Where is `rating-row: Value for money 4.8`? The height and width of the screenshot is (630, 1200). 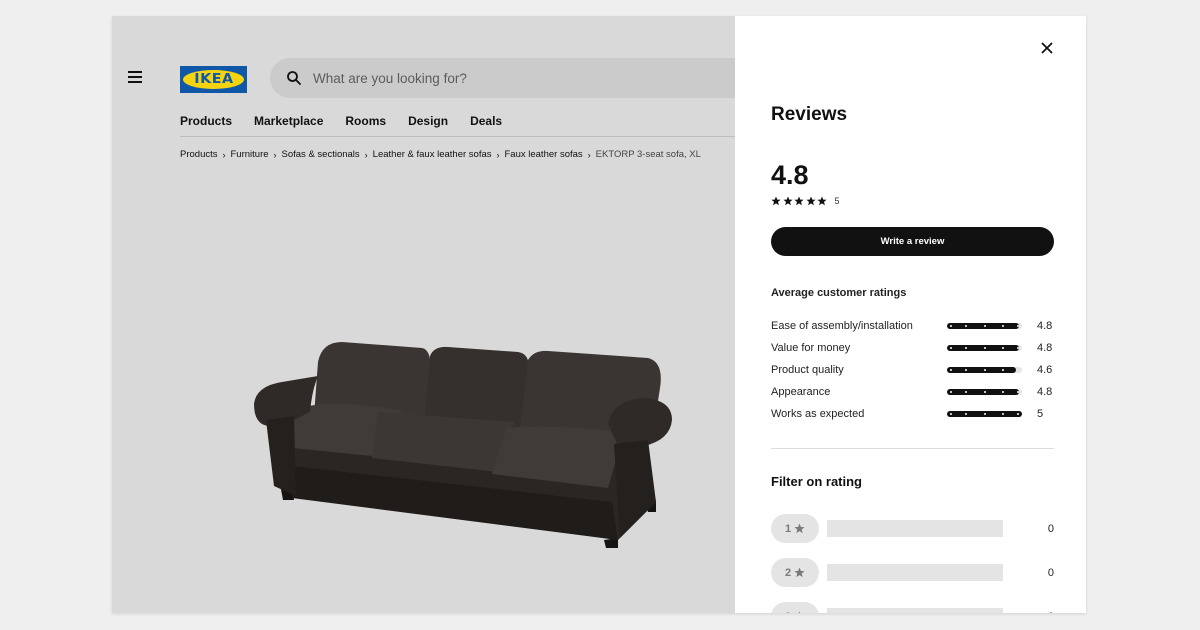 rating-row: Value for money 4.8 is located at coordinates (916, 348).